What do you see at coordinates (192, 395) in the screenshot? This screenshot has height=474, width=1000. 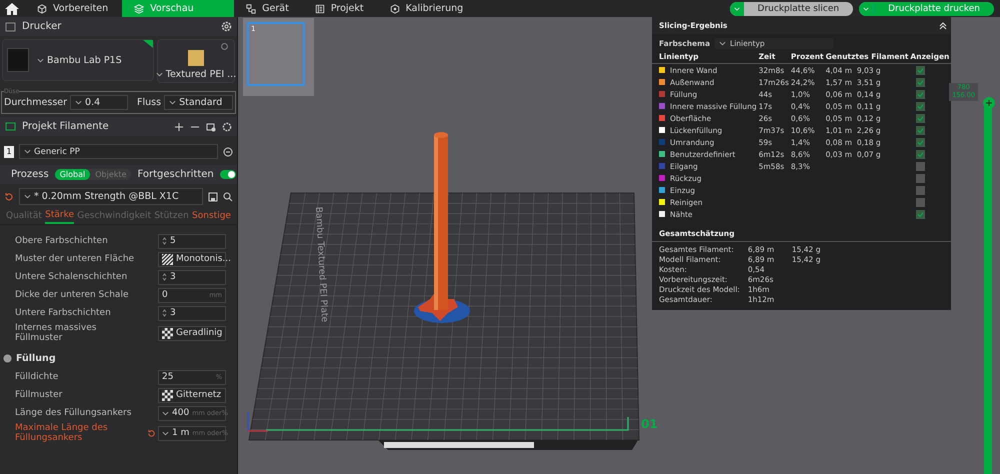 I see `pattern-dropdown: Gitternetz` at bounding box center [192, 395].